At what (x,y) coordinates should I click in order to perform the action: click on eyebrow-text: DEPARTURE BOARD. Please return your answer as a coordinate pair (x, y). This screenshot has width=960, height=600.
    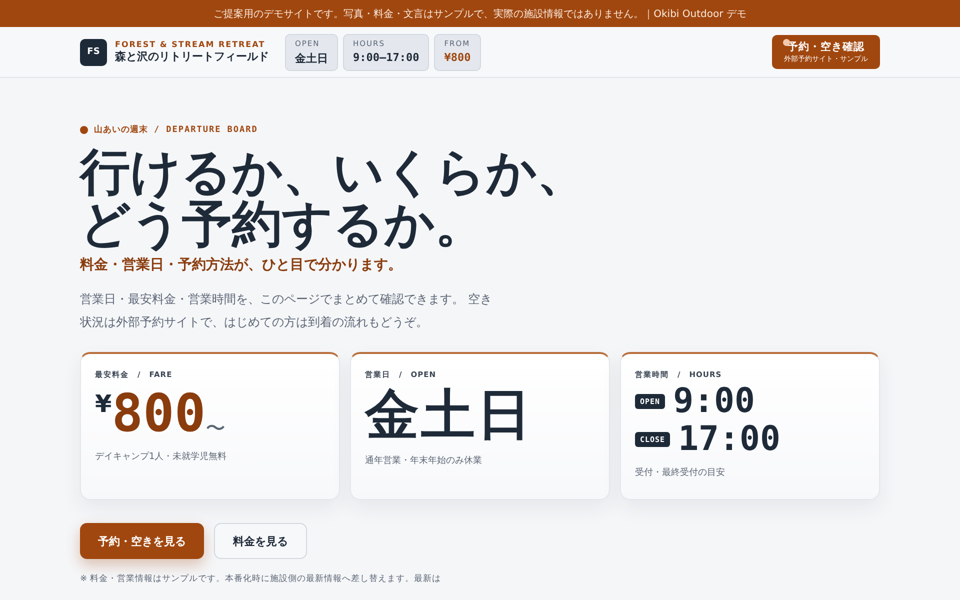
    Looking at the image, I should click on (212, 130).